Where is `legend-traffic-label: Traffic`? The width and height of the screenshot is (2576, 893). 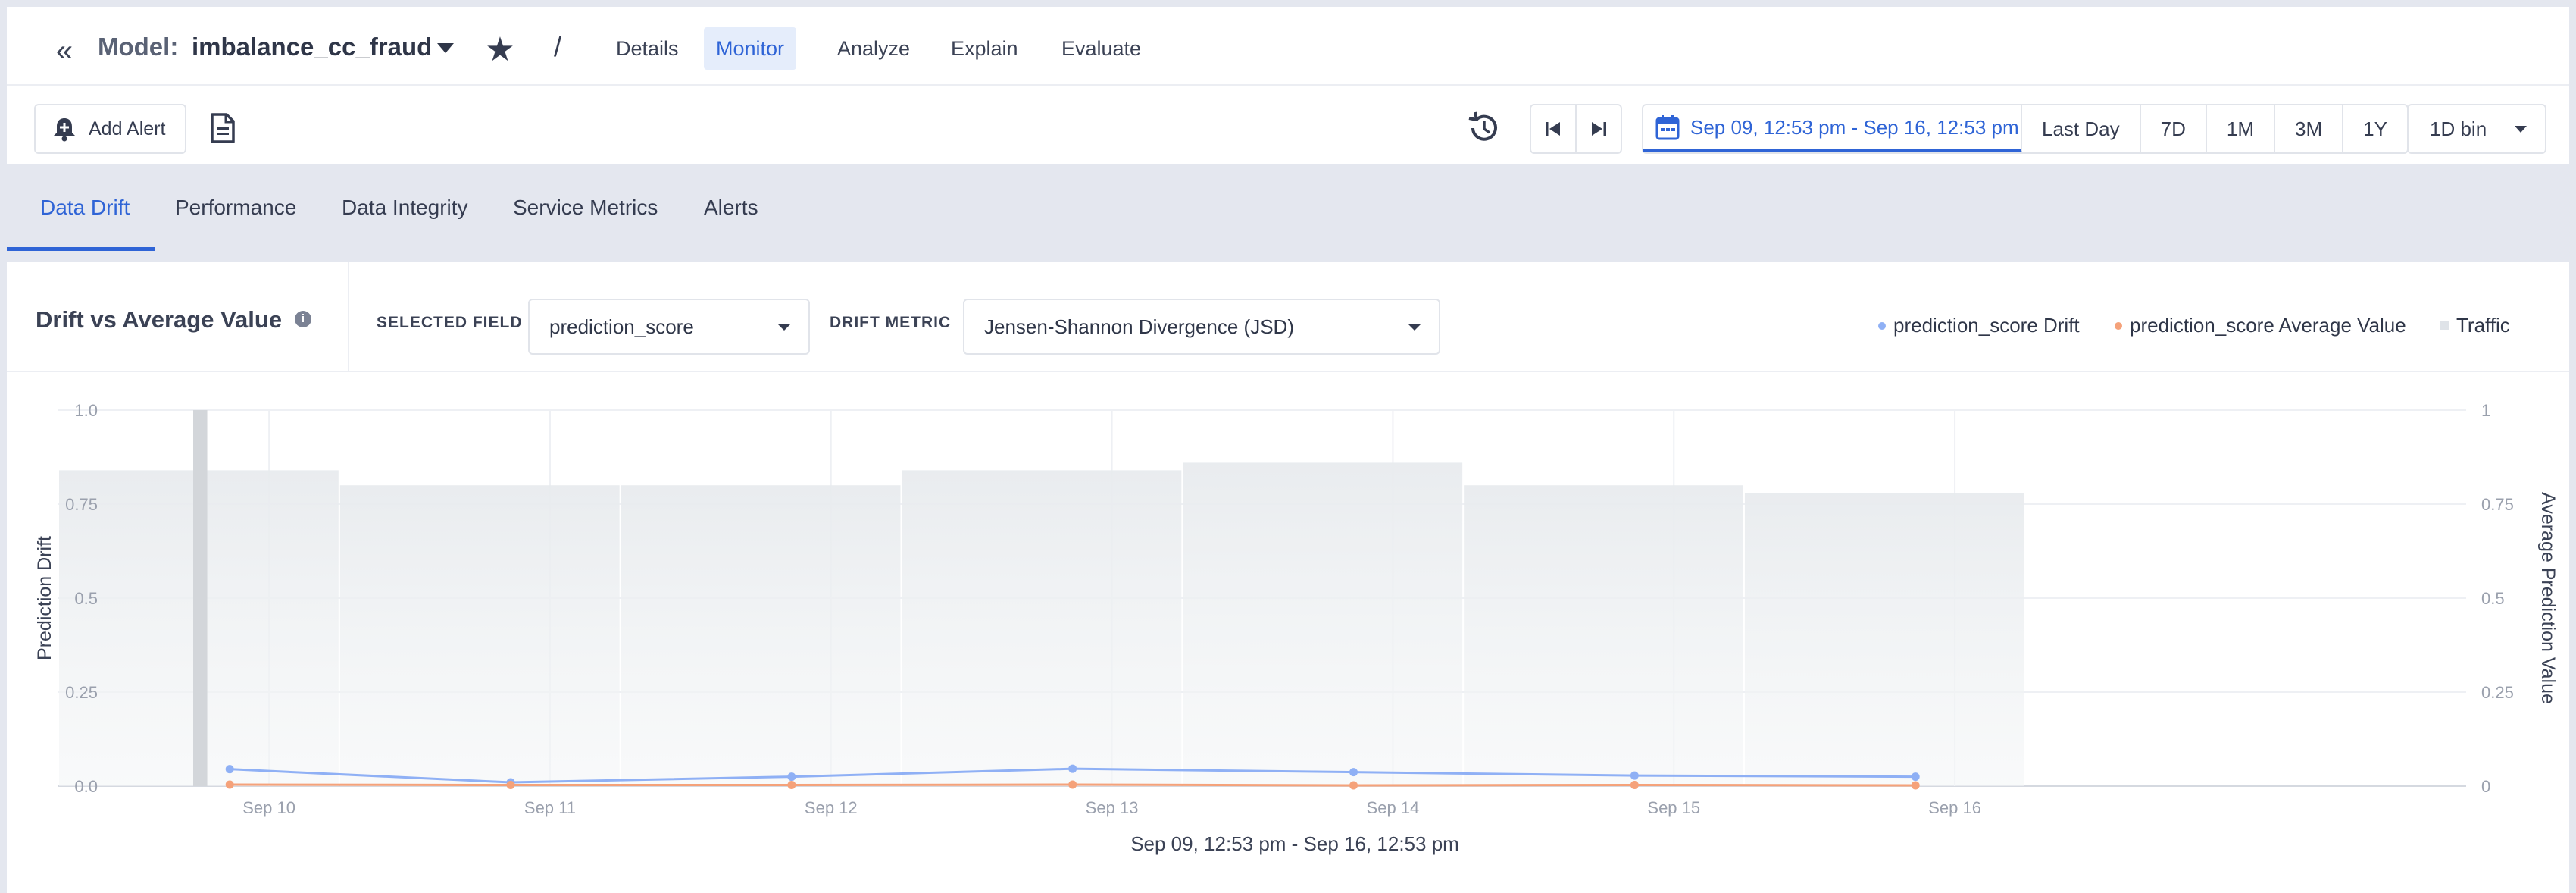
legend-traffic-label: Traffic is located at coordinates (2483, 325).